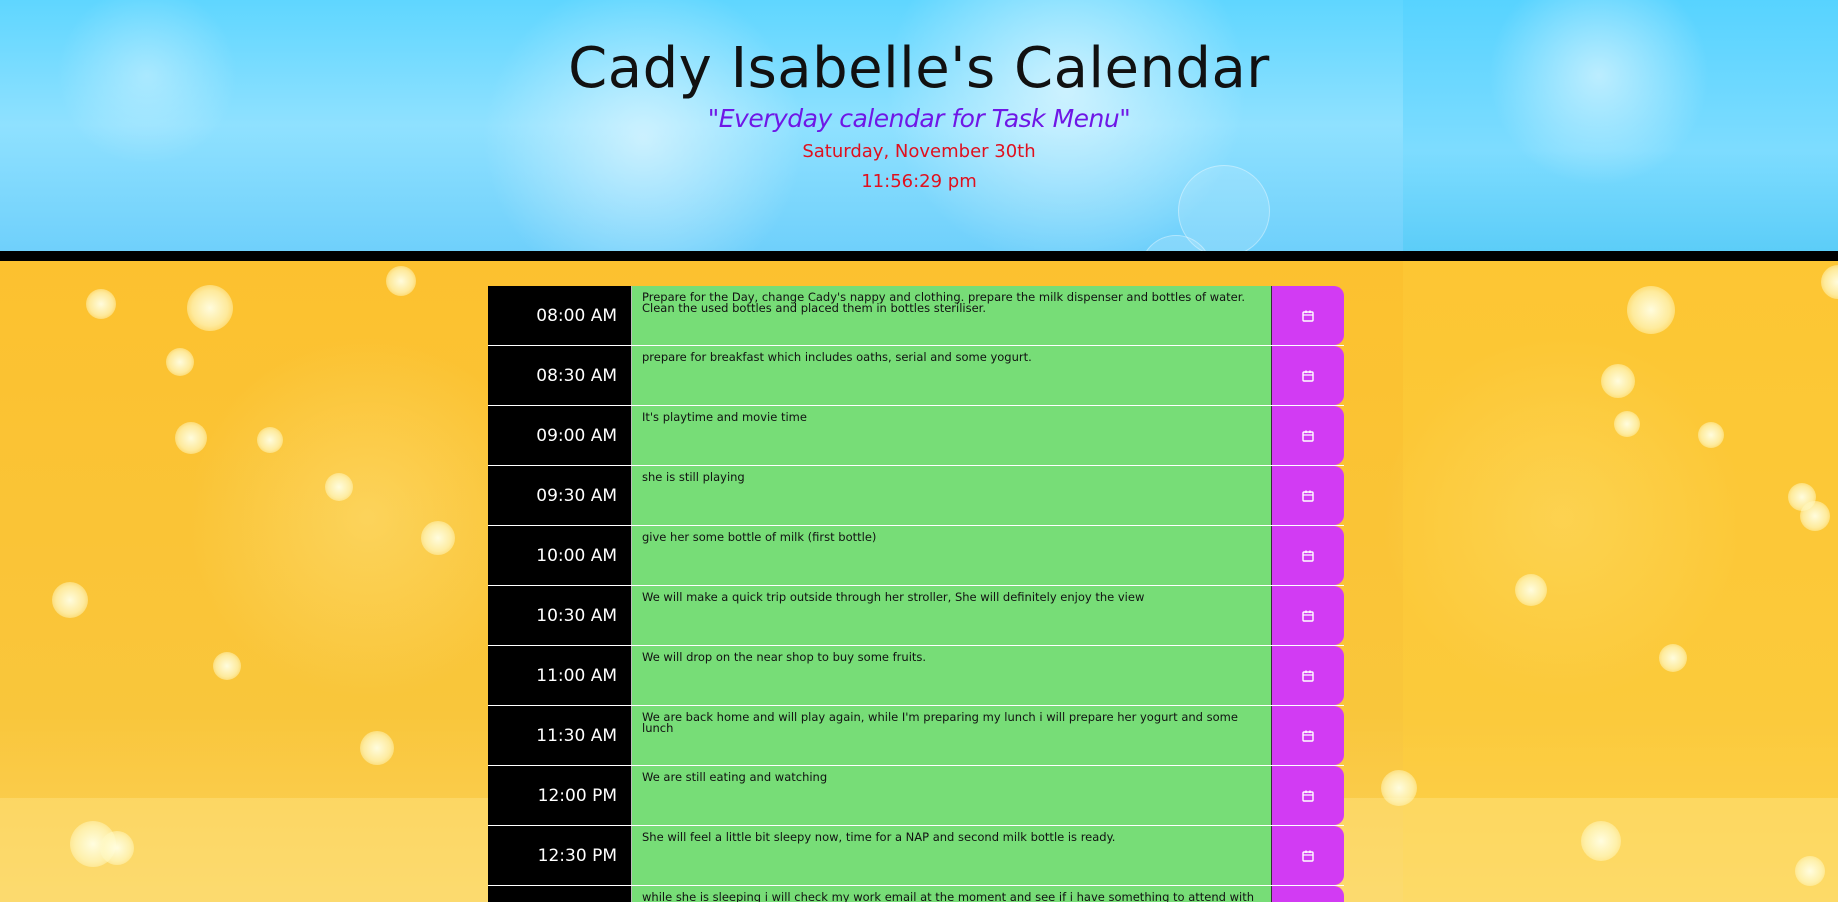 The image size is (1838, 902). Describe the element at coordinates (559, 555) in the screenshot. I see `hour-label: 10:00 AM` at that location.